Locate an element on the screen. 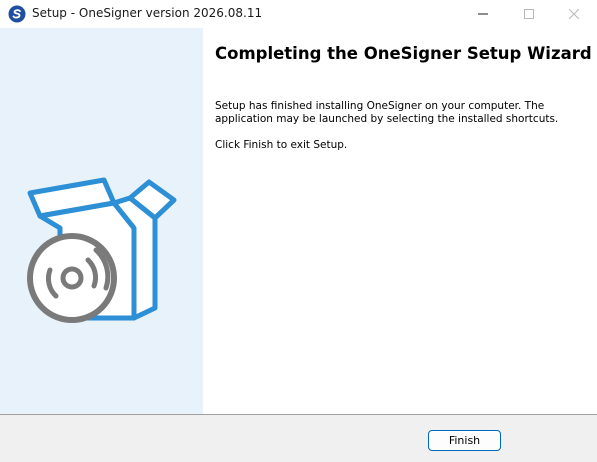 Image resolution: width=597 pixels, height=462 pixels. install-box-with-disc-icon is located at coordinates (102, 250).